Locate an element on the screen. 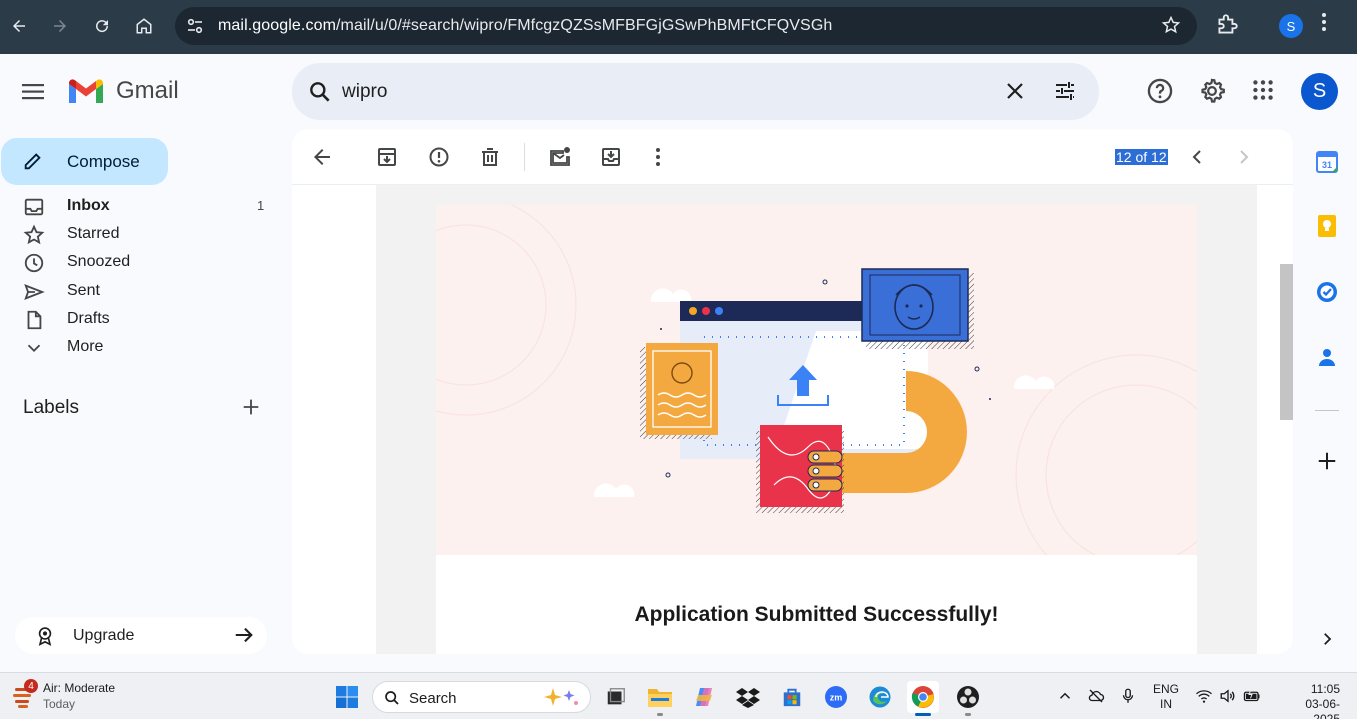 The height and width of the screenshot is (719, 1357). forward-arrow-icon is located at coordinates (60, 26).